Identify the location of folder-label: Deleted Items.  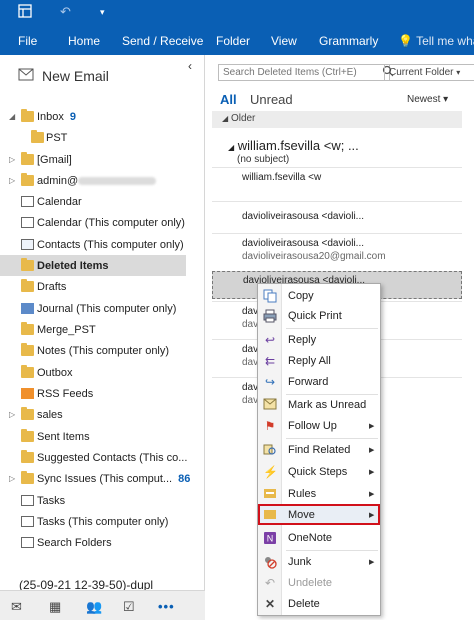
(73, 265).